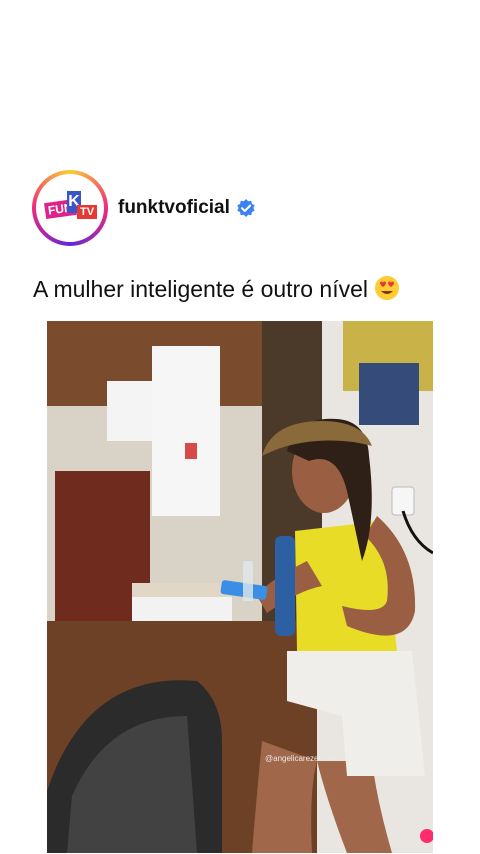 The width and height of the screenshot is (480, 854). I want to click on post-header: FUN K TV funktvoficial, so click(144, 208).